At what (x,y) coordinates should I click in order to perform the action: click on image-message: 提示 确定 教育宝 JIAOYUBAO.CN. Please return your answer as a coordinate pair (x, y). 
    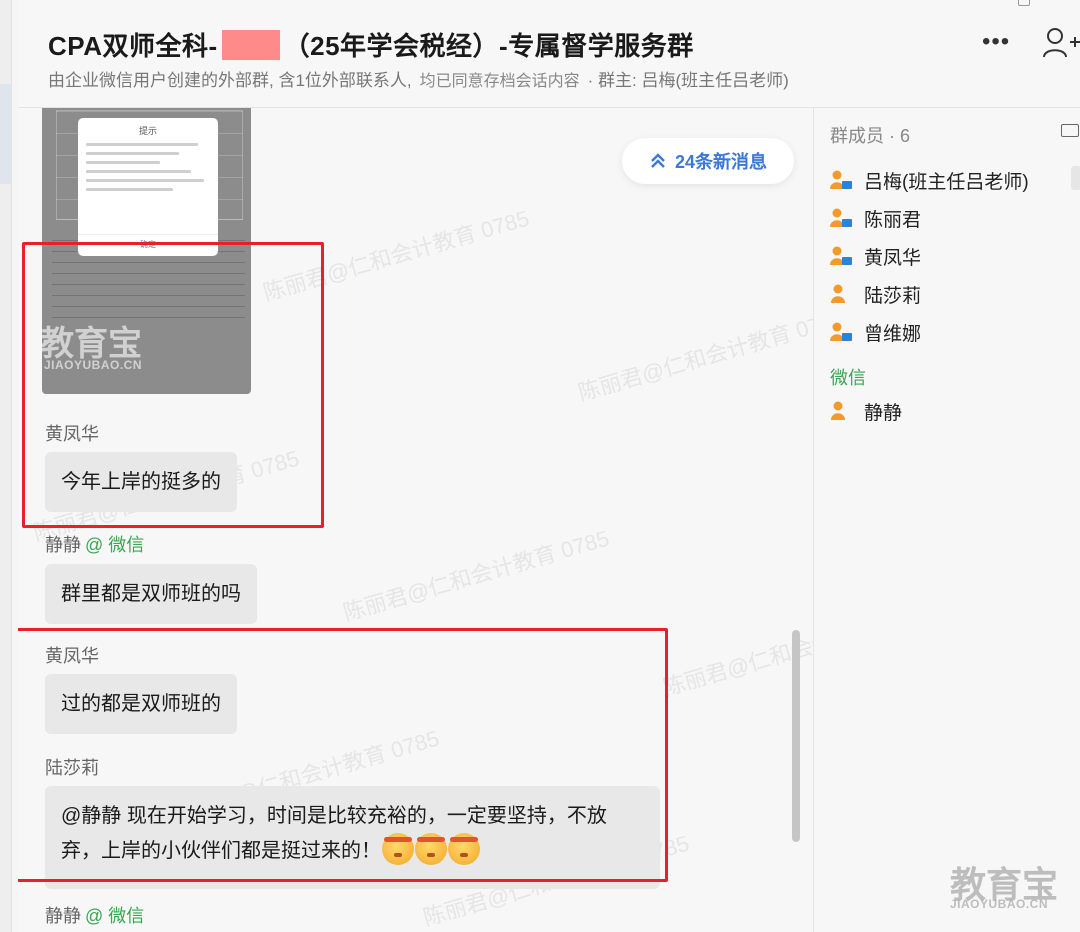
    Looking at the image, I should click on (146, 251).